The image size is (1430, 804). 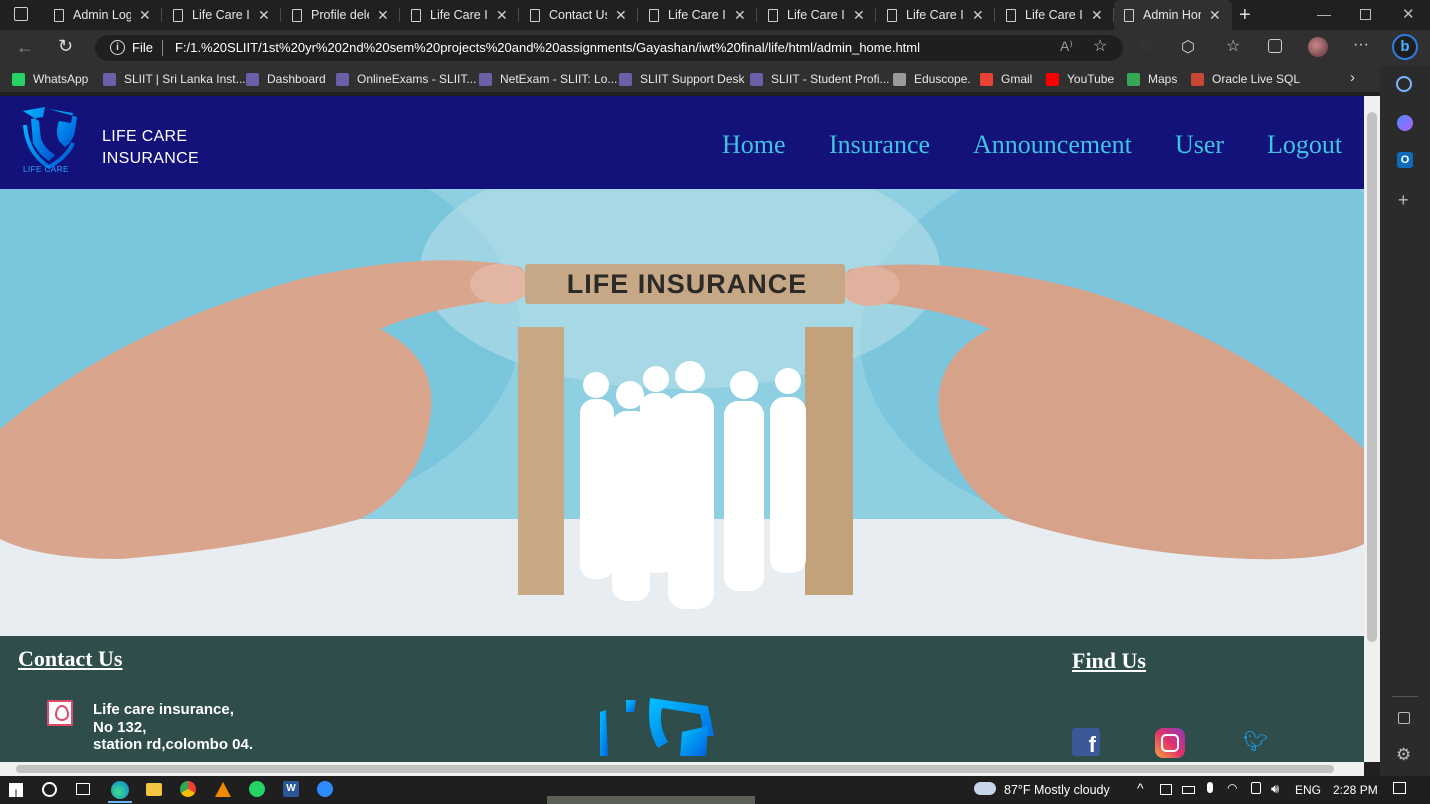 What do you see at coordinates (1166, 789) in the screenshot?
I see `tray-network-icon` at bounding box center [1166, 789].